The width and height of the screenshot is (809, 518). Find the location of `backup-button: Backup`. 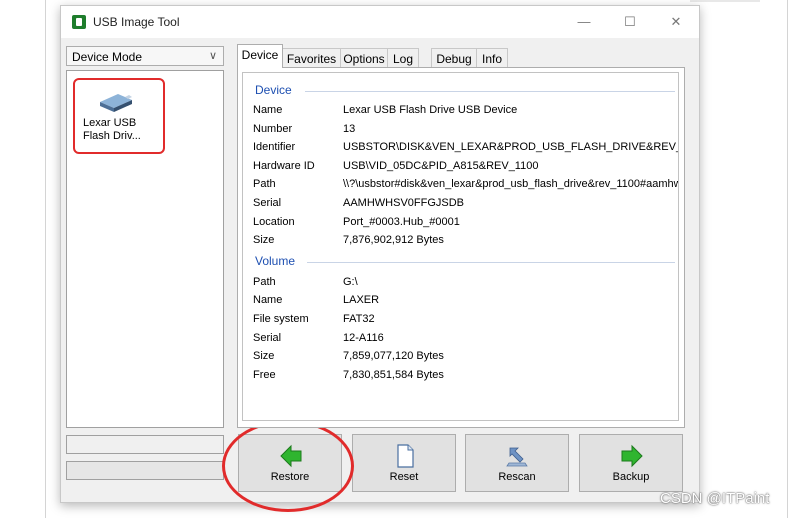

backup-button: Backup is located at coordinates (631, 463).